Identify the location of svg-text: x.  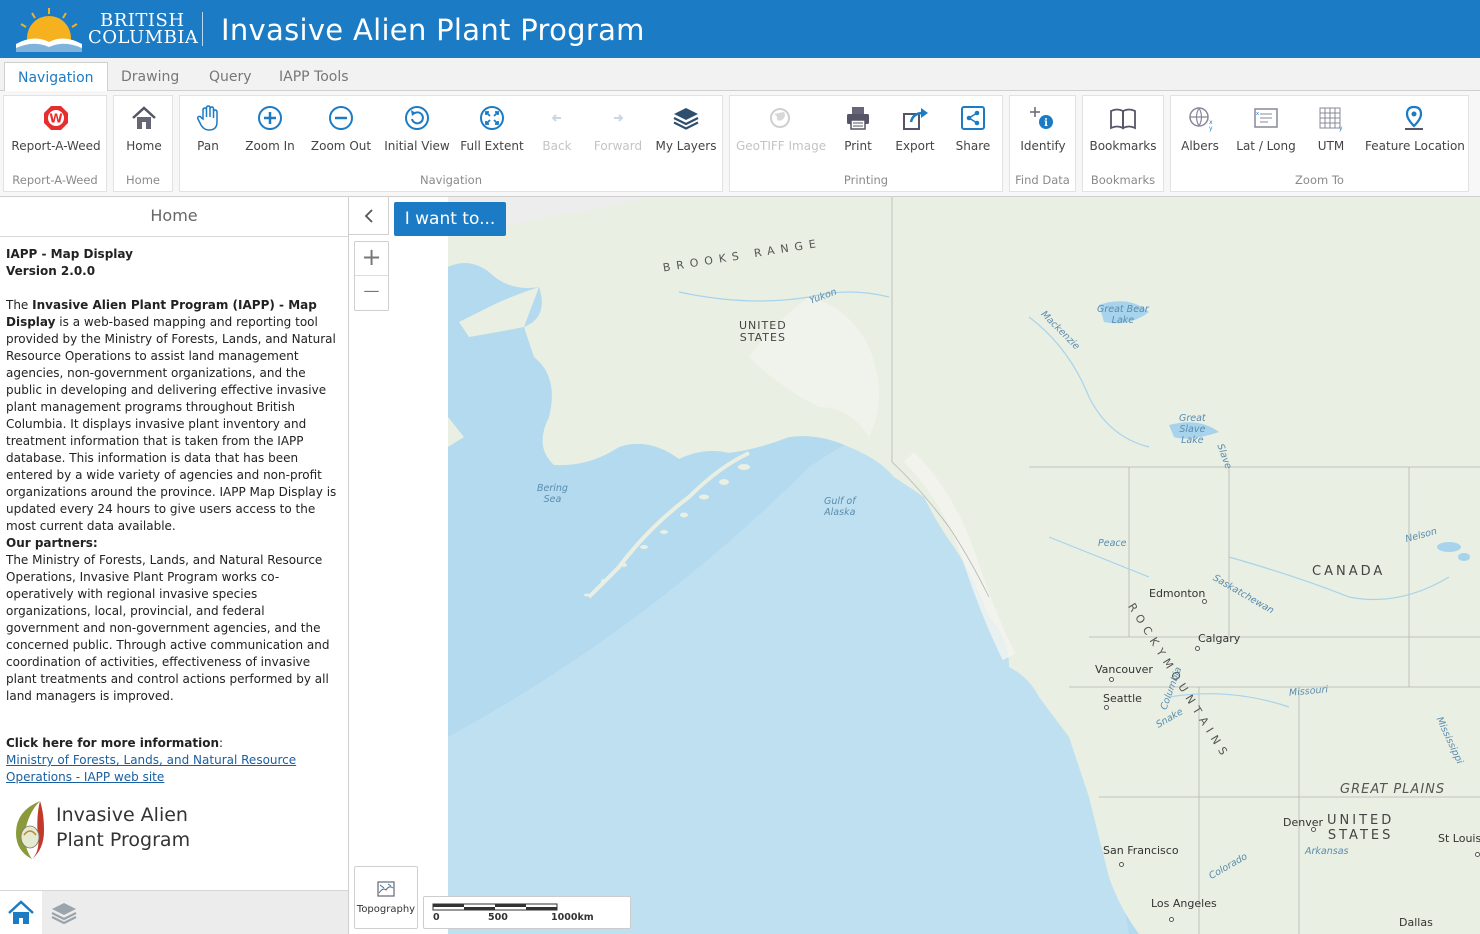
(1257, 114).